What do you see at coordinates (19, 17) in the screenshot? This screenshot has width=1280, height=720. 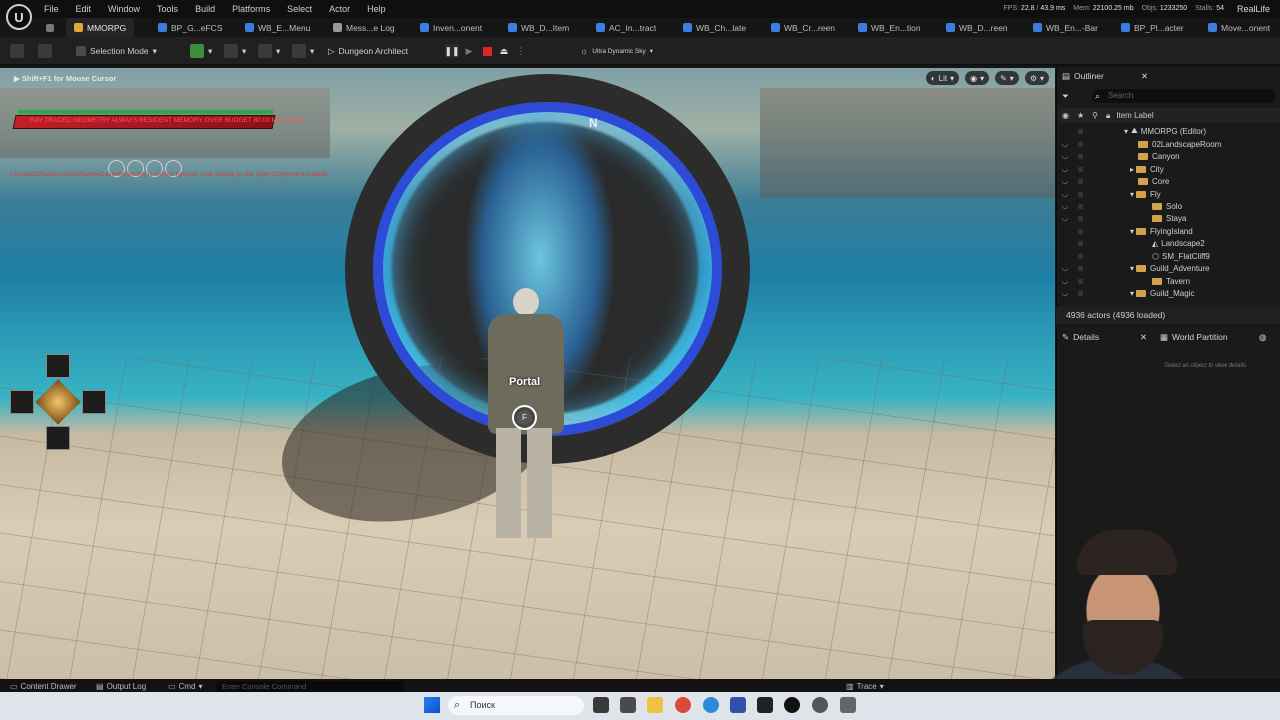 I see `unreal-logo-icon: U` at bounding box center [19, 17].